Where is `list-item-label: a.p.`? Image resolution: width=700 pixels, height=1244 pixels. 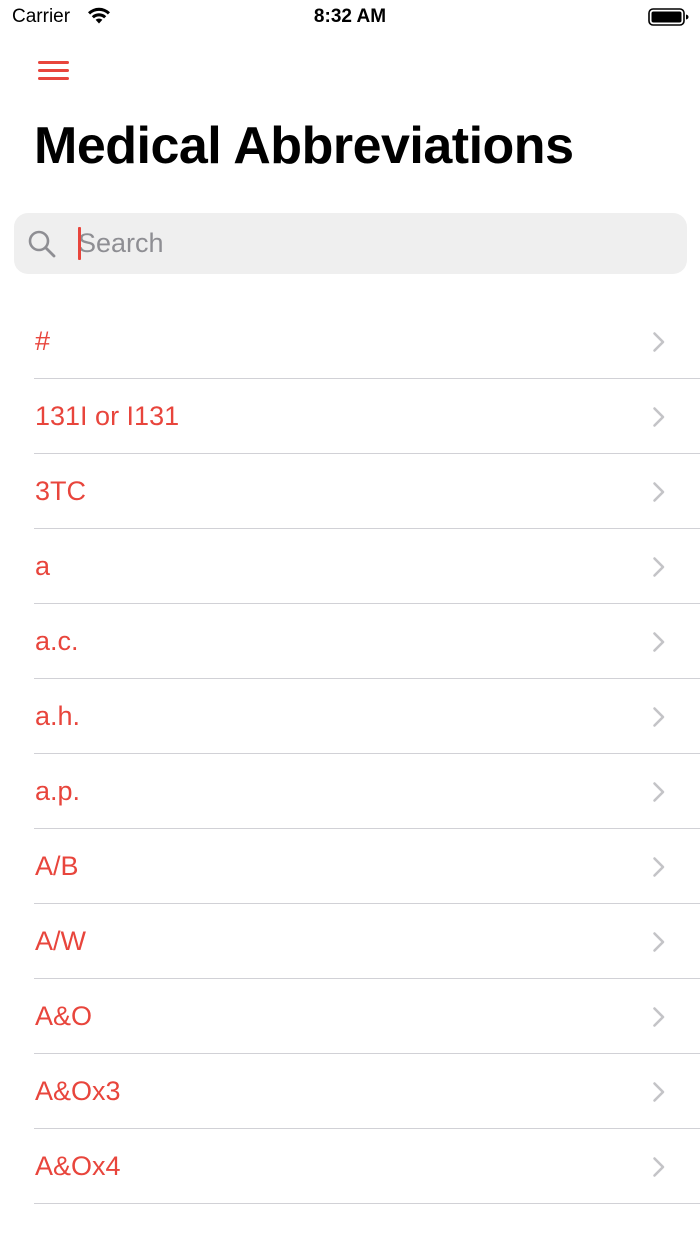 list-item-label: a.p. is located at coordinates (58, 791).